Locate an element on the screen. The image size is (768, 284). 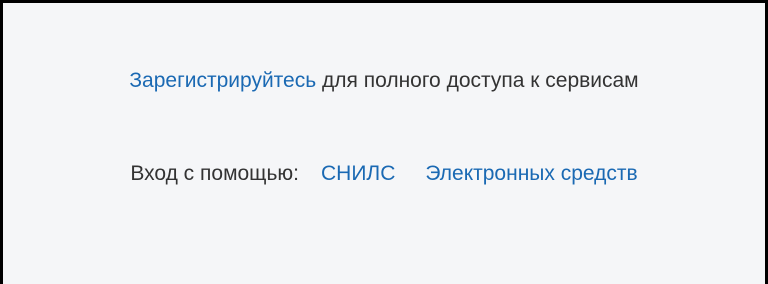
register-prompt-text: для полного доступа к сервисам is located at coordinates (477, 80).